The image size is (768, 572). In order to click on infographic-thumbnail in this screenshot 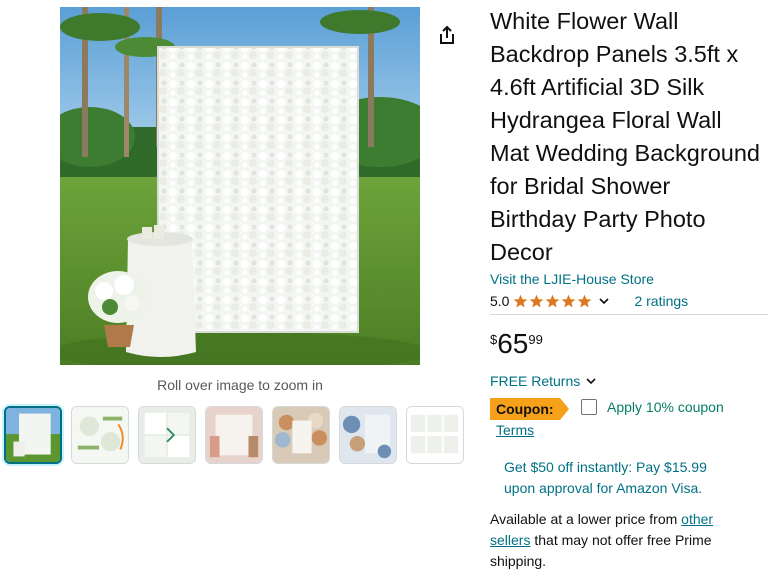, I will do `click(100, 435)`.